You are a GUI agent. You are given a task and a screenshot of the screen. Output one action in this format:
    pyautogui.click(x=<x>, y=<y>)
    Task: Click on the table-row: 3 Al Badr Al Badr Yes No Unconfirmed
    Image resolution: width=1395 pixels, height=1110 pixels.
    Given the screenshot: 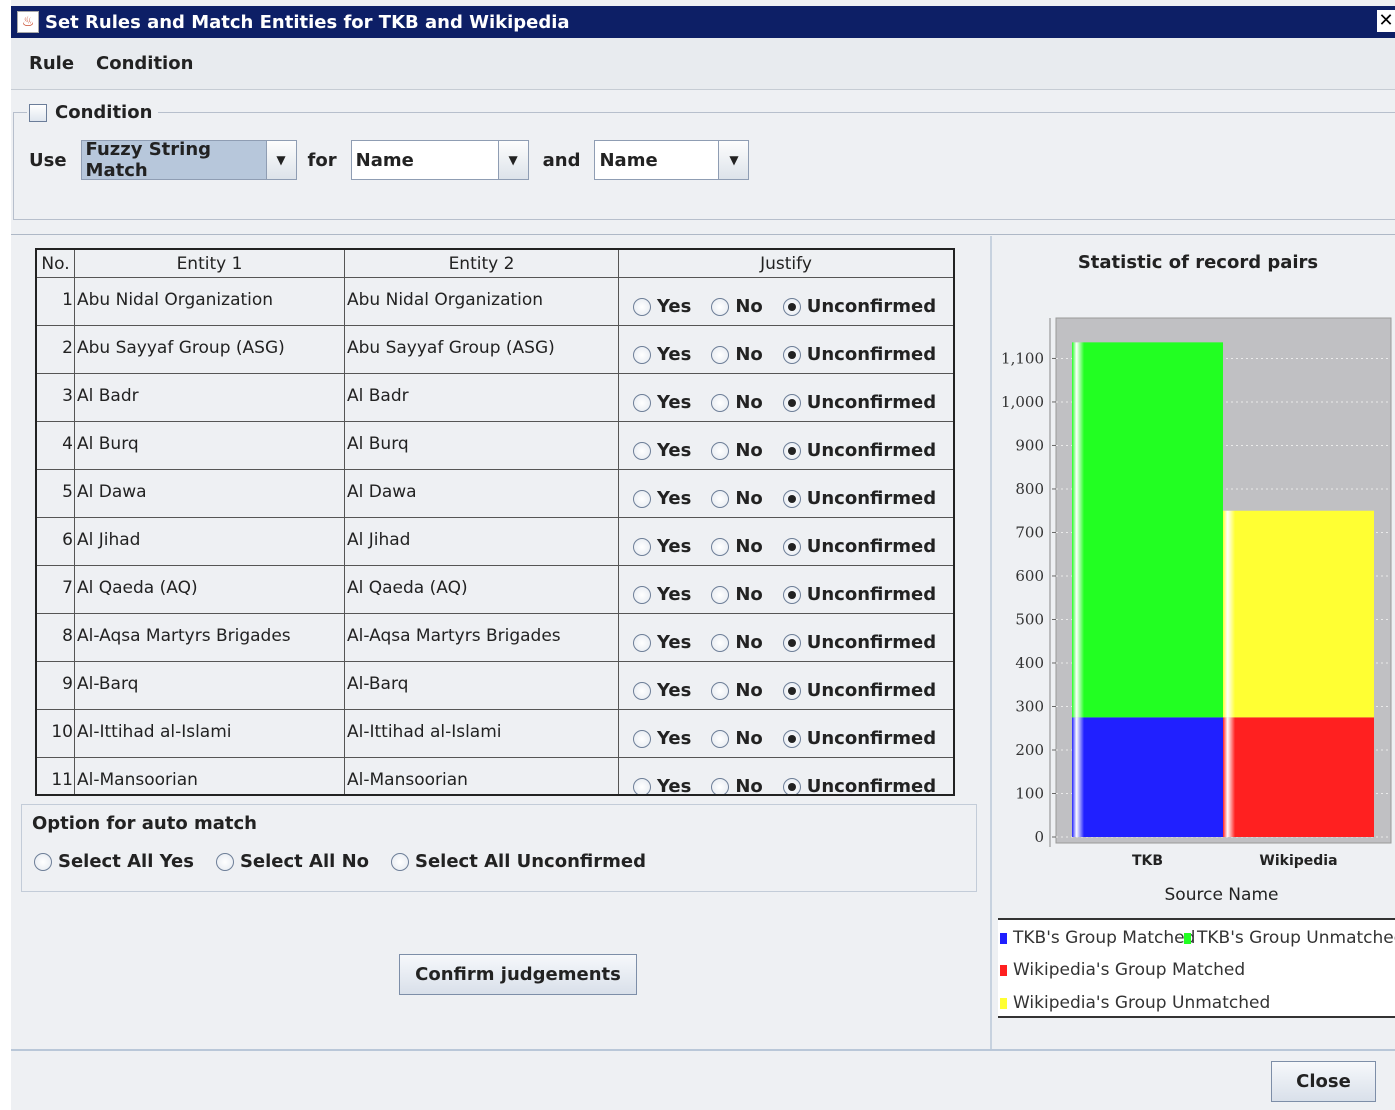 What is the action you would take?
    pyautogui.click(x=495, y=398)
    